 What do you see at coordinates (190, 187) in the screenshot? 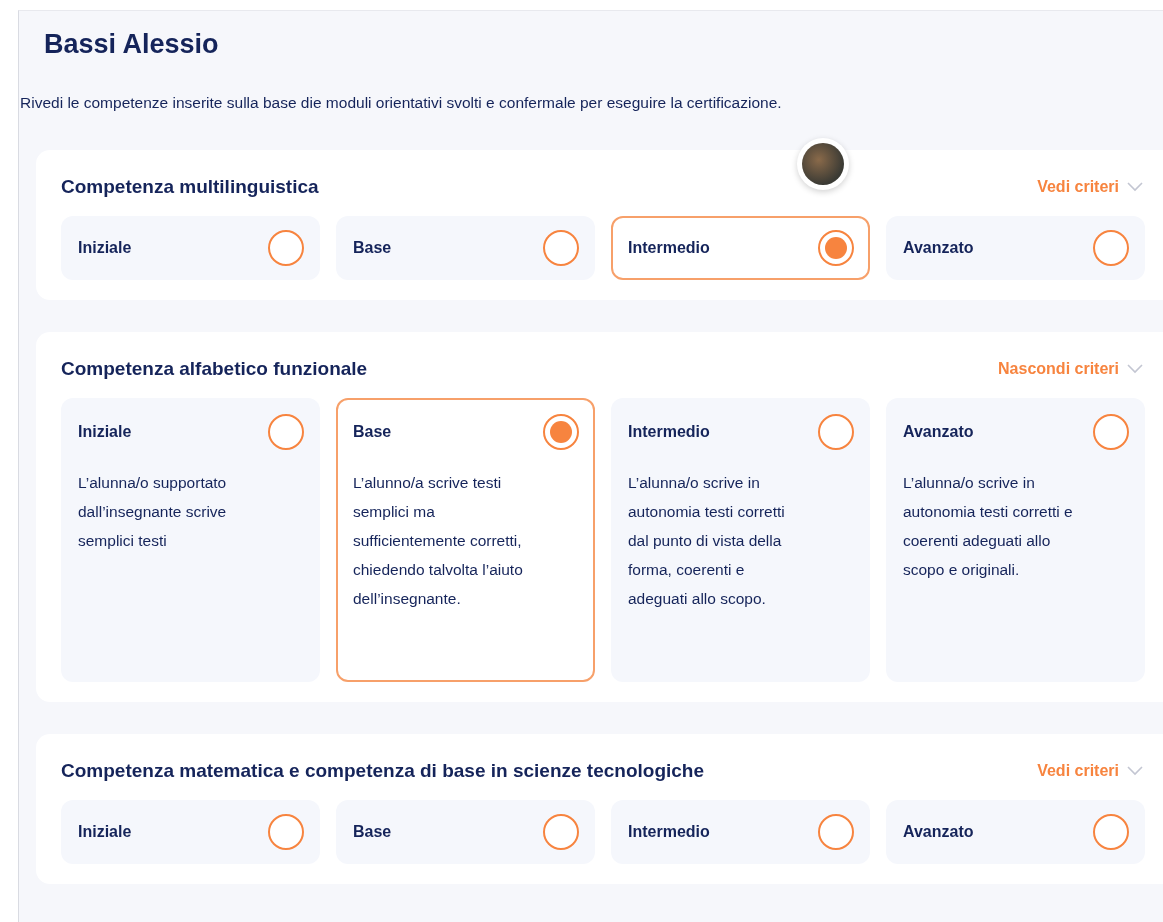
I see `competence-title: Competenza multilinguistica` at bounding box center [190, 187].